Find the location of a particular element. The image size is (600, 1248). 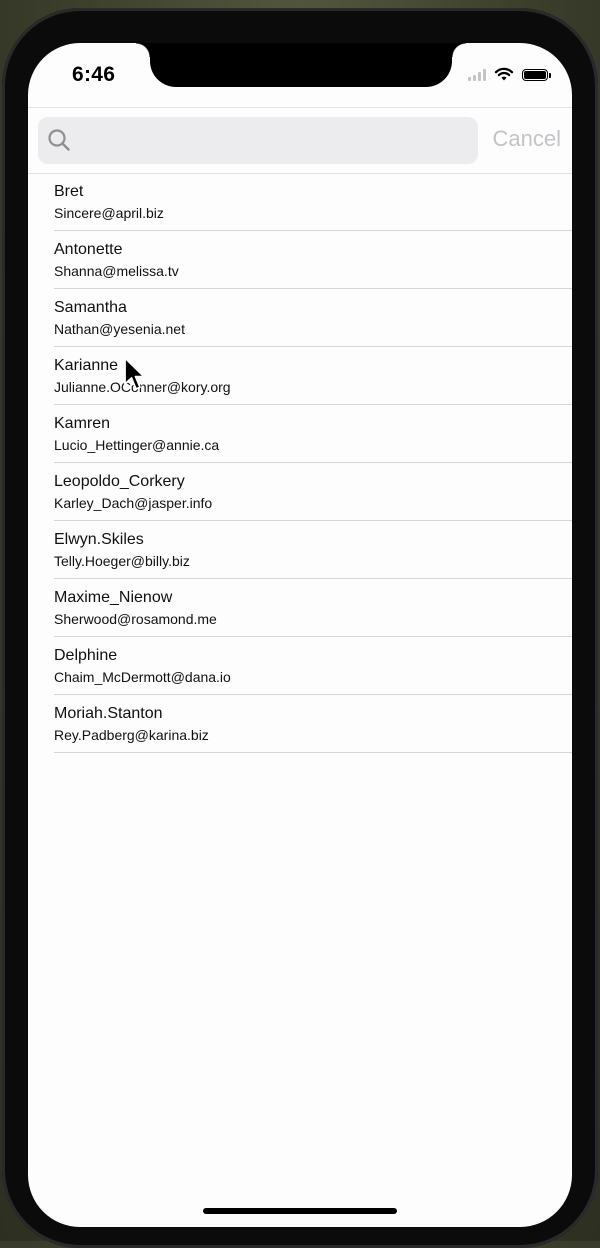

user-email: Chaim_McDermott@dana.io is located at coordinates (142, 677).